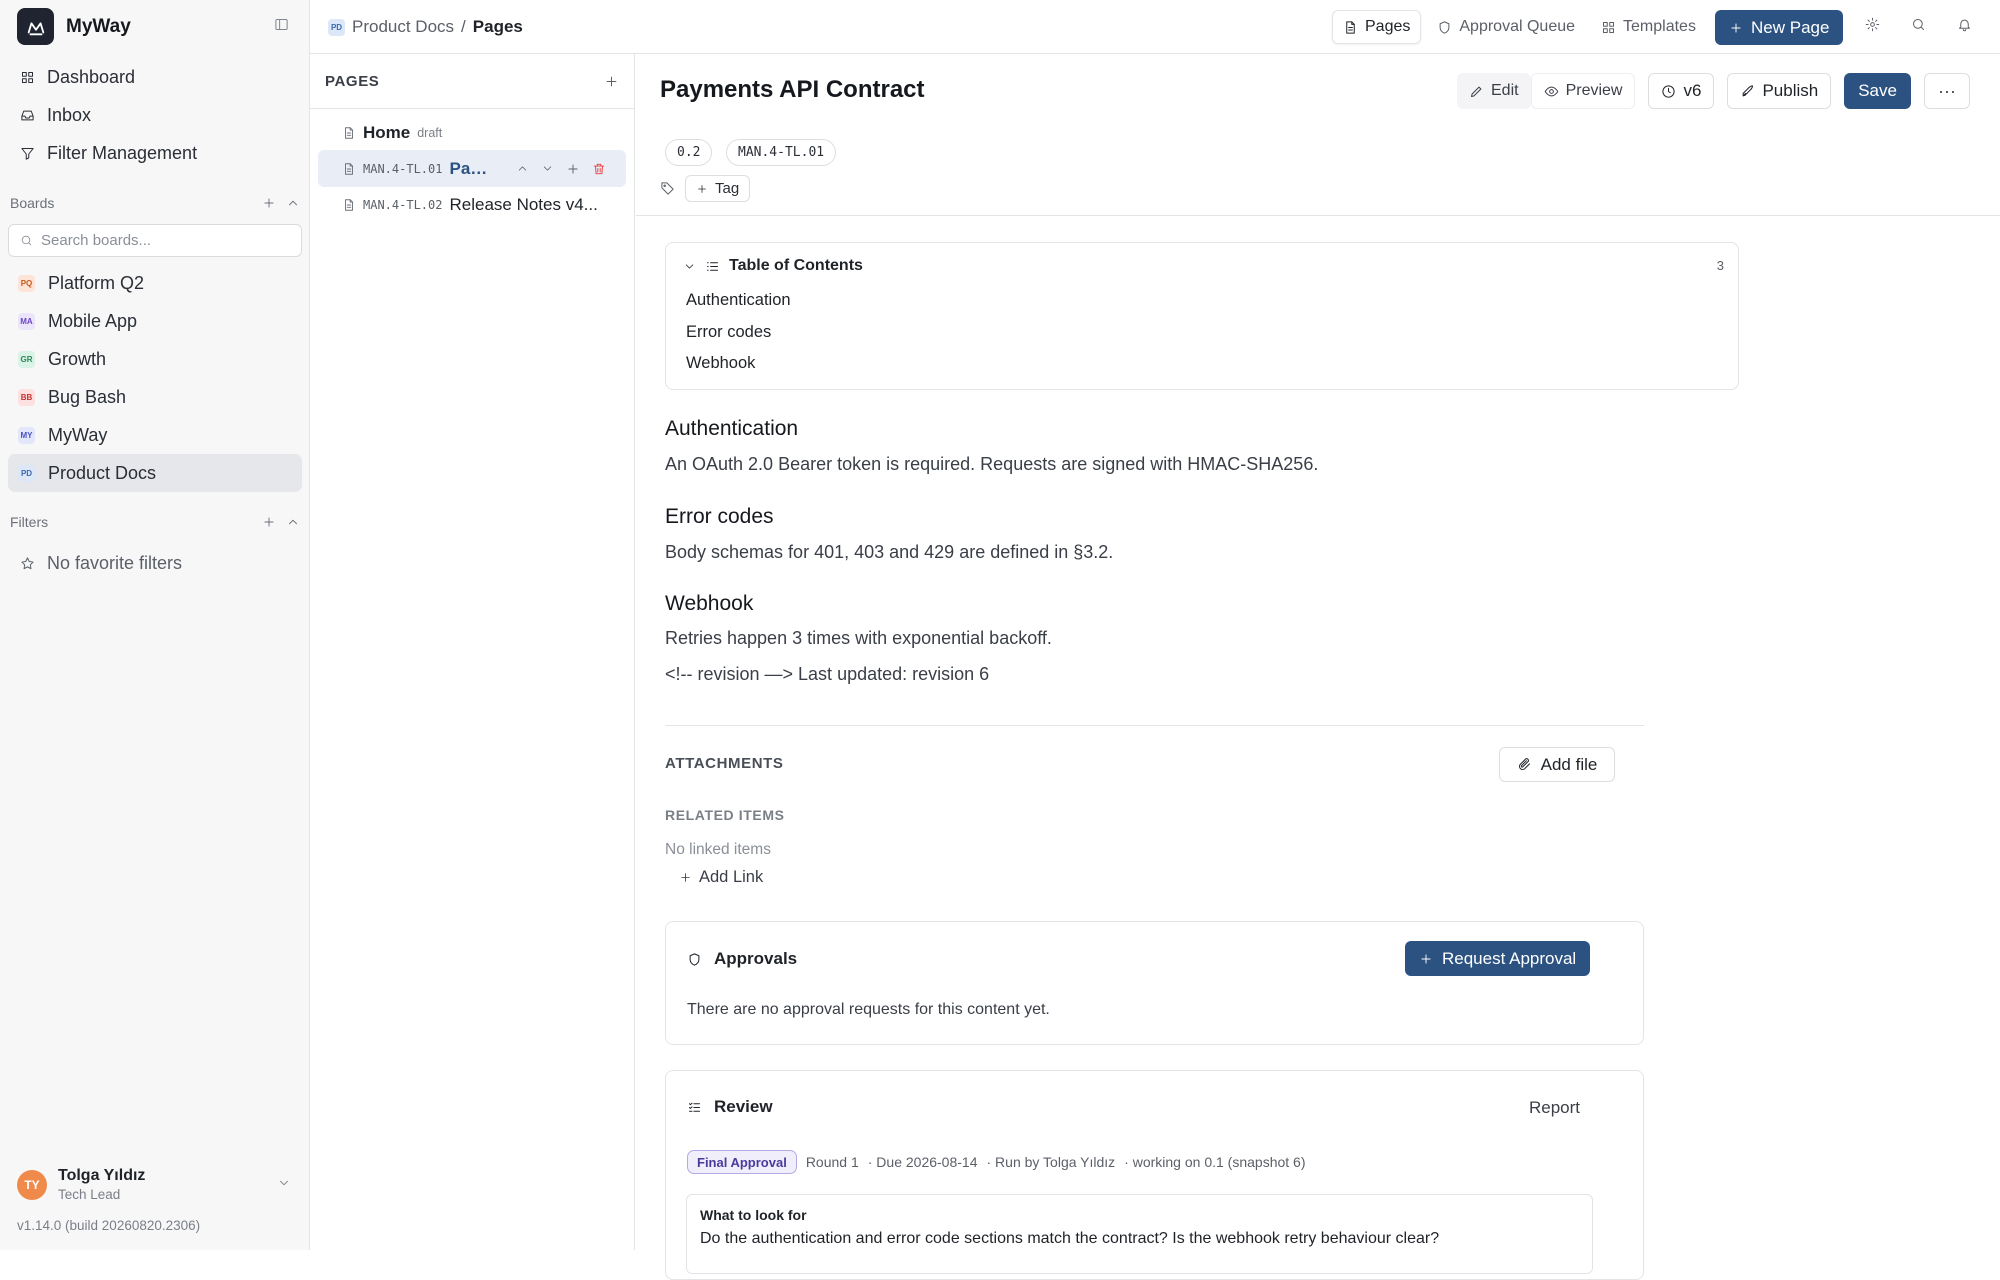 The height and width of the screenshot is (1280, 2000). I want to click on request-approval-button: Request Approval, so click(1498, 958).